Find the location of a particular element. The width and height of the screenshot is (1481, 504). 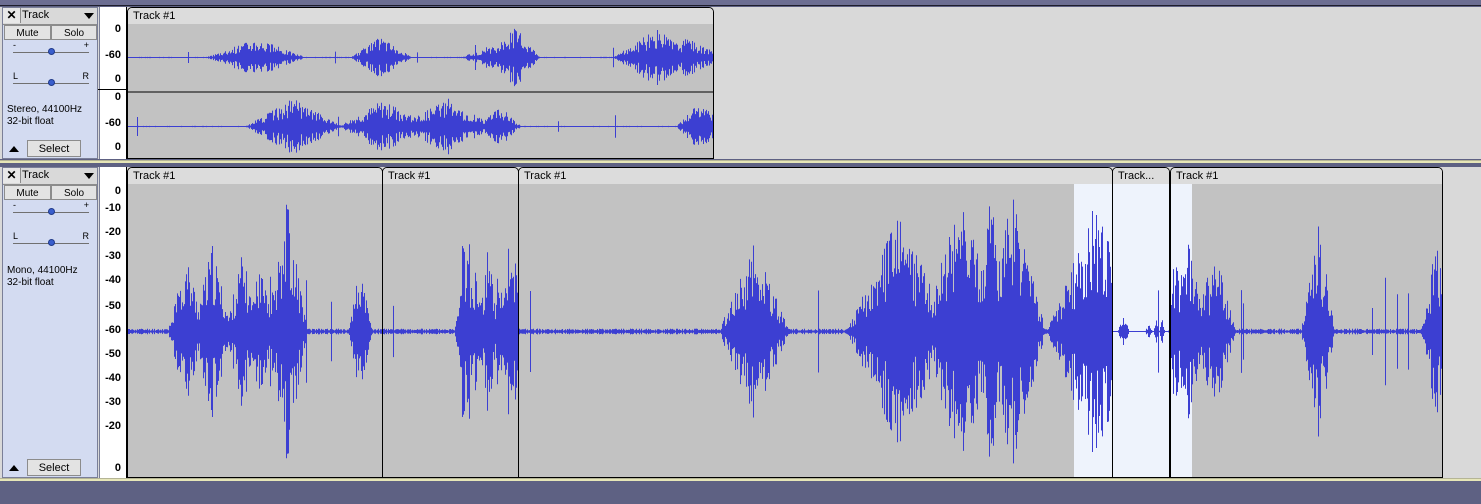

top-divider is located at coordinates (740, 5).